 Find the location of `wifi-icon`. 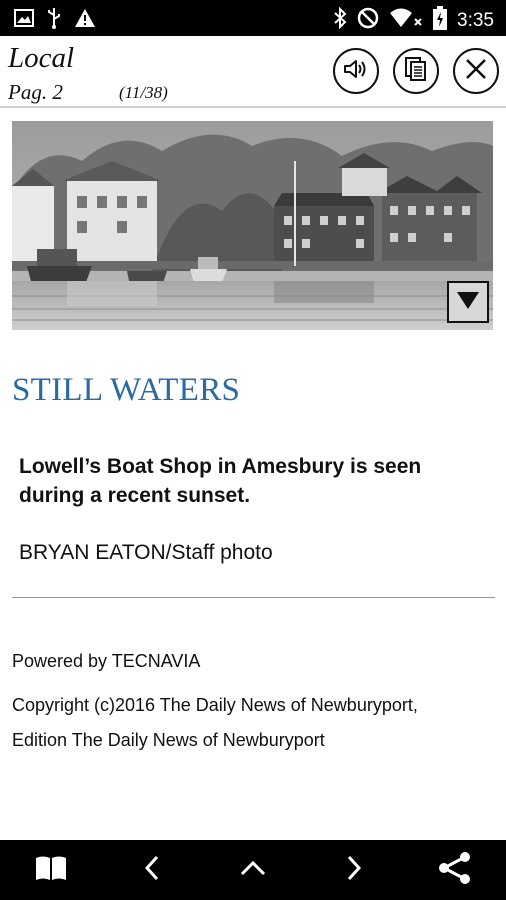

wifi-icon is located at coordinates (406, 20).